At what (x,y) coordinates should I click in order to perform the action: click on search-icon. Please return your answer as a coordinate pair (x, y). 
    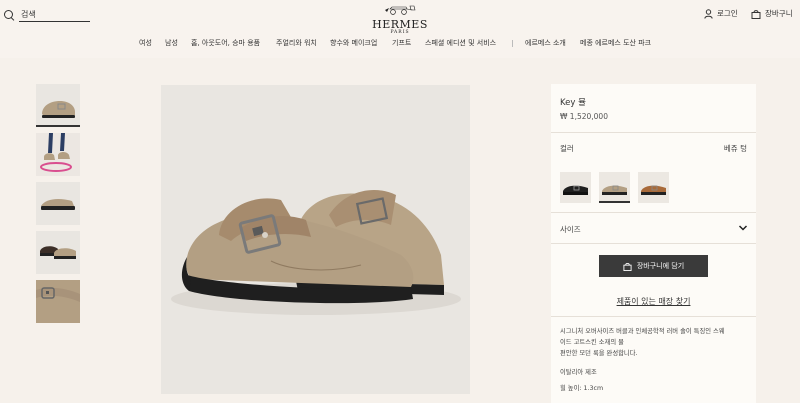
    Looking at the image, I should click on (9, 15).